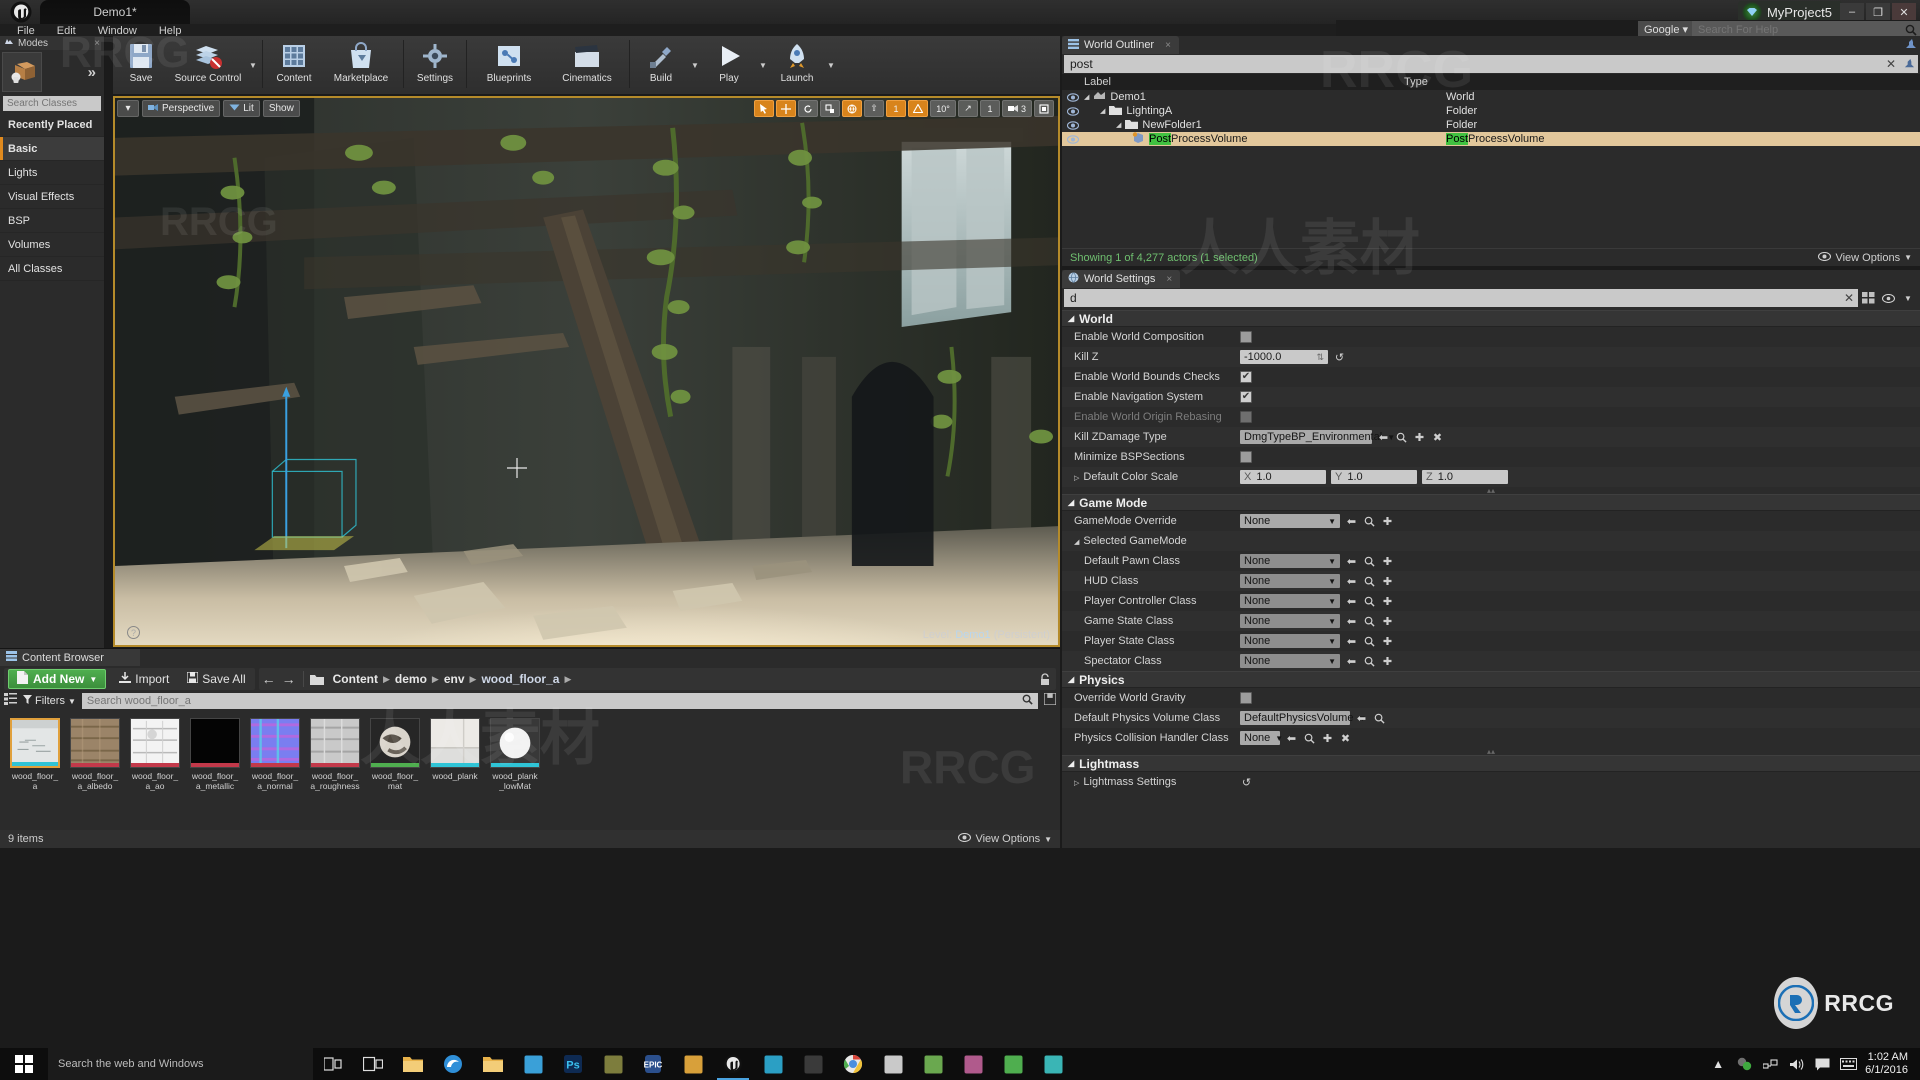 The image size is (1920, 1080). What do you see at coordinates (95, 72) in the screenshot?
I see `expand-modes-icon: »` at bounding box center [95, 72].